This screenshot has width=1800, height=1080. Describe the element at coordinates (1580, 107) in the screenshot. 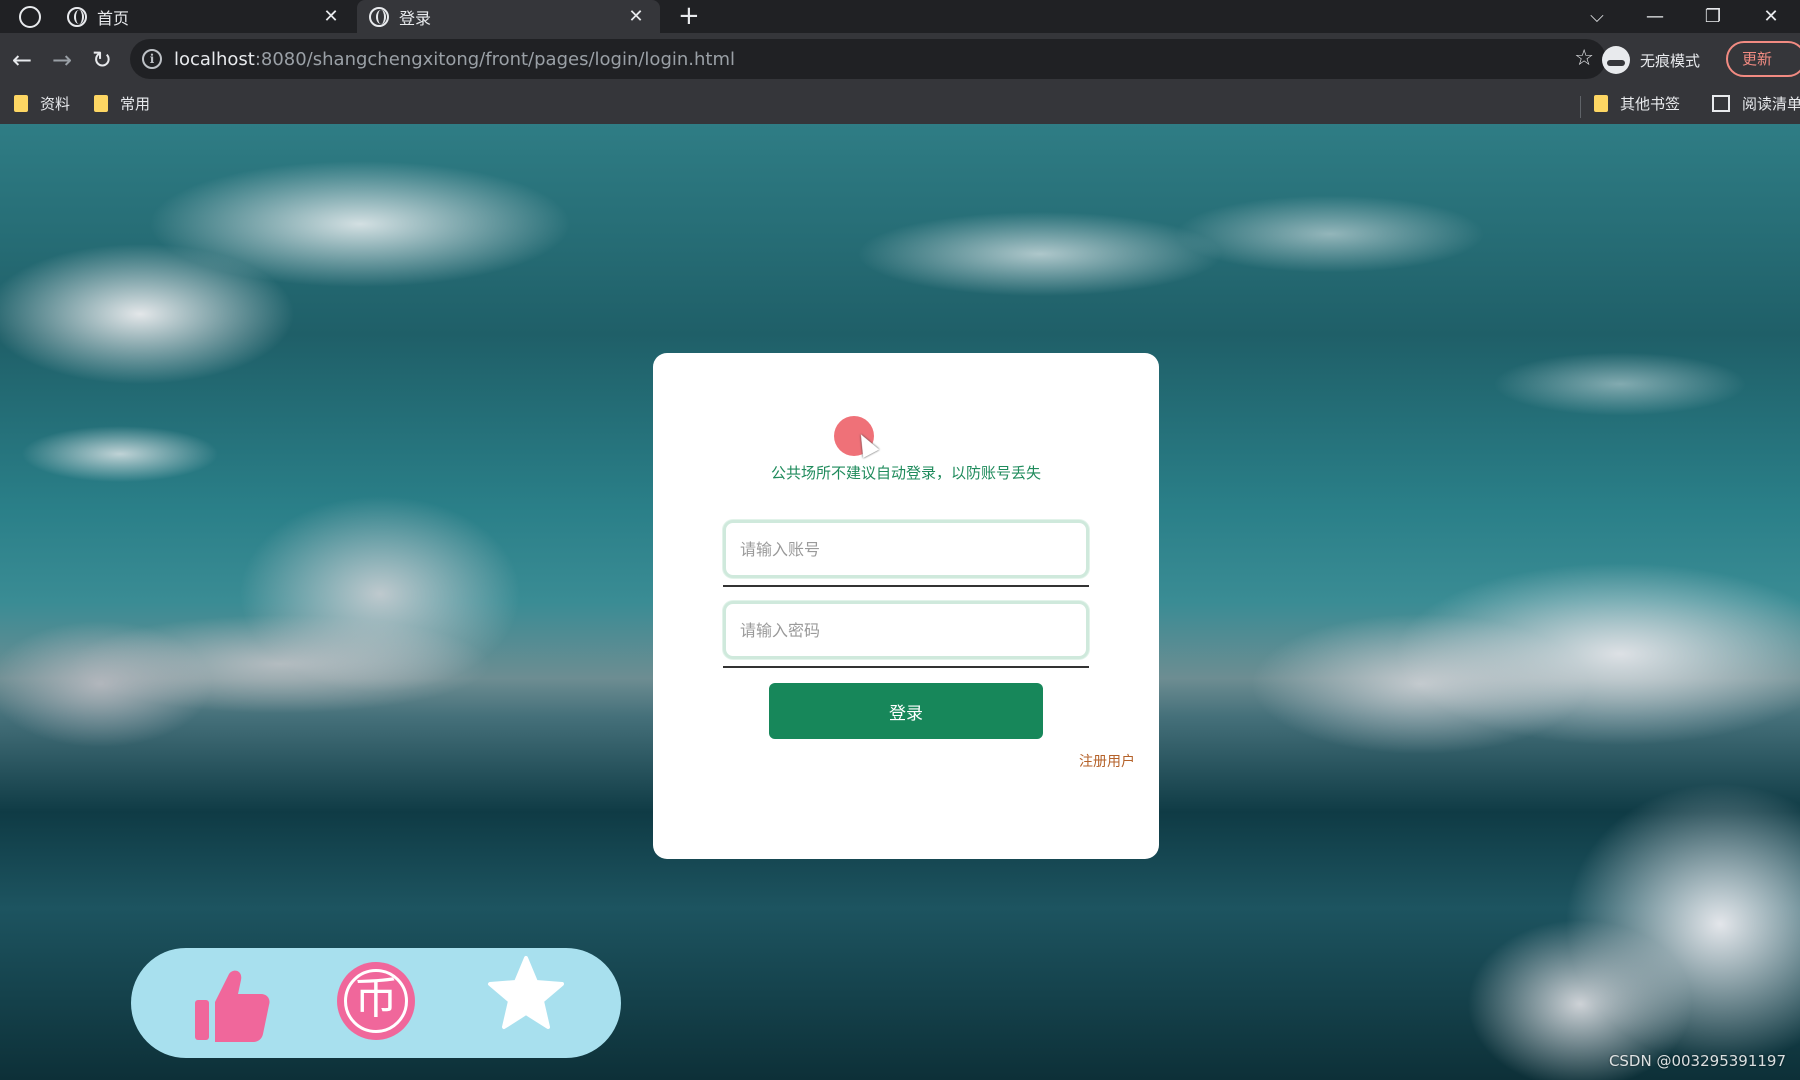

I see `bookmarks-divider` at that location.